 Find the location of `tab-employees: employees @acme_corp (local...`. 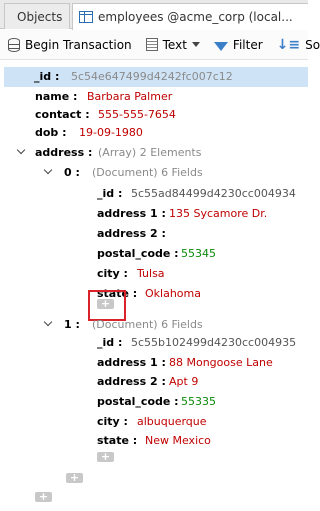

tab-employees: employees @acme_corp (local... is located at coordinates (190, 16).